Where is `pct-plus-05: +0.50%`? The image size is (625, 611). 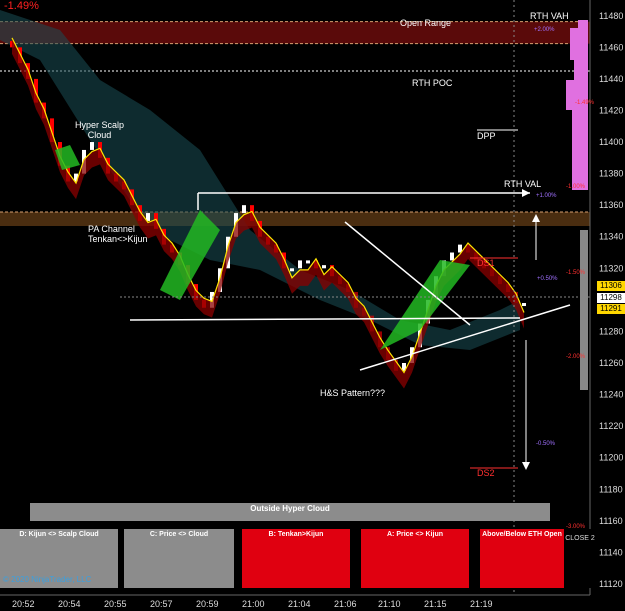 pct-plus-05: +0.50% is located at coordinates (547, 279).